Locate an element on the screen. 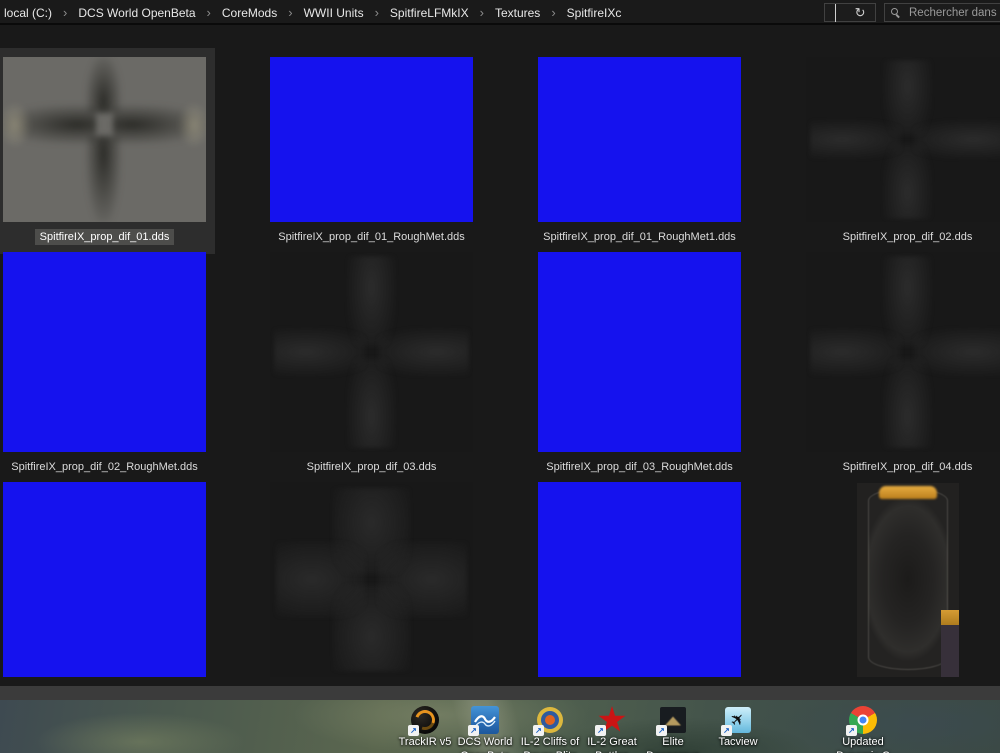 The height and width of the screenshot is (753, 1000). il2-gb-icon is located at coordinates (611, 720).